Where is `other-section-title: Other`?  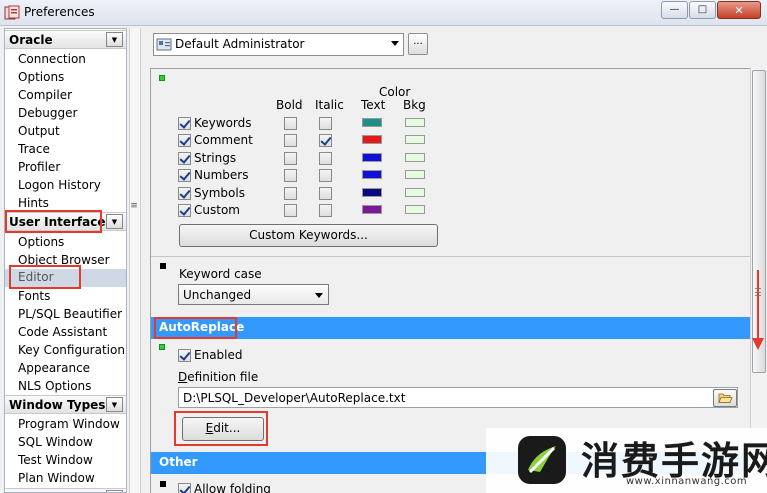
other-section-title: Other is located at coordinates (178, 462).